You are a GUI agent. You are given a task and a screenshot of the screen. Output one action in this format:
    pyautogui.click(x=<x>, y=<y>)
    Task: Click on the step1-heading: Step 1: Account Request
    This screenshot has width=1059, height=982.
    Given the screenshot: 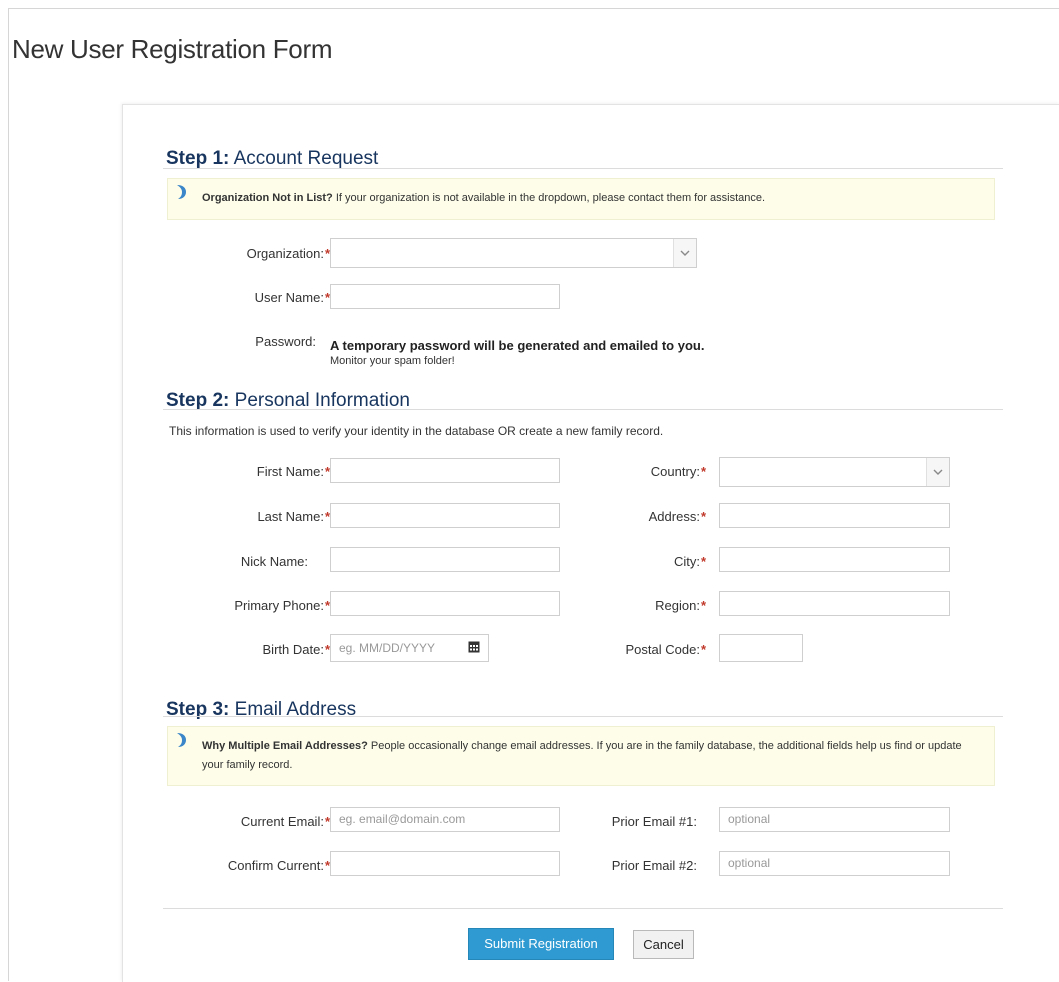 What is the action you would take?
    pyautogui.click(x=272, y=159)
    